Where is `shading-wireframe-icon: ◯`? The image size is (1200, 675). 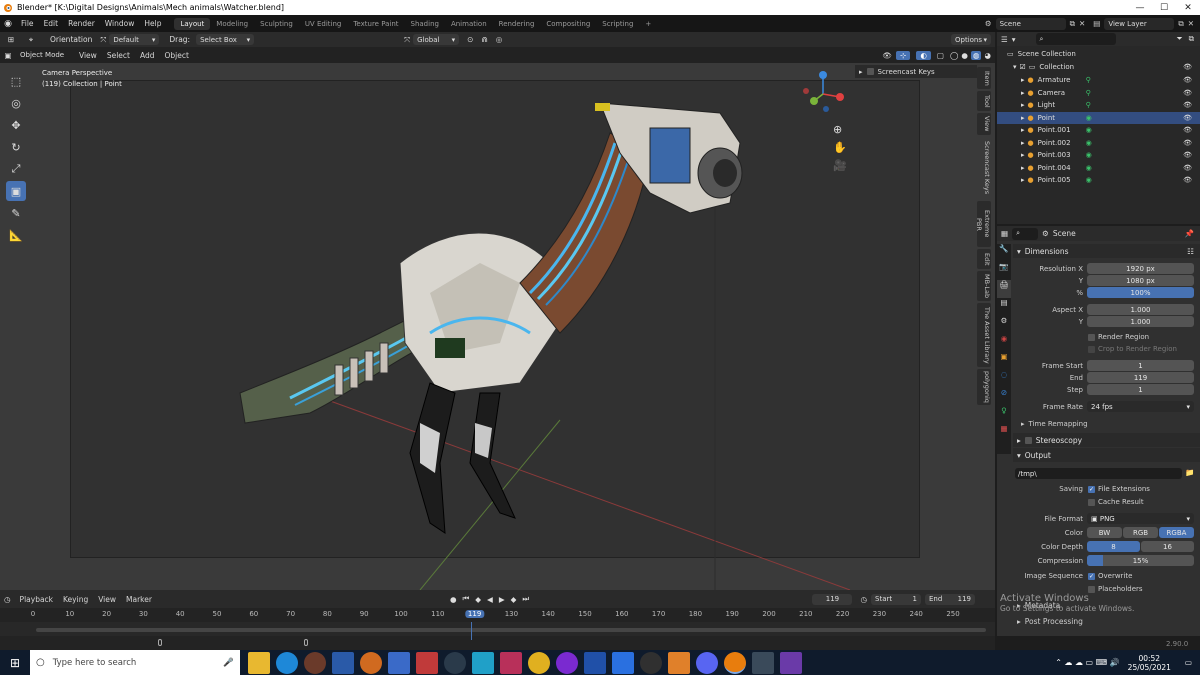
shading-wireframe-icon: ◯ is located at coordinates (954, 55).